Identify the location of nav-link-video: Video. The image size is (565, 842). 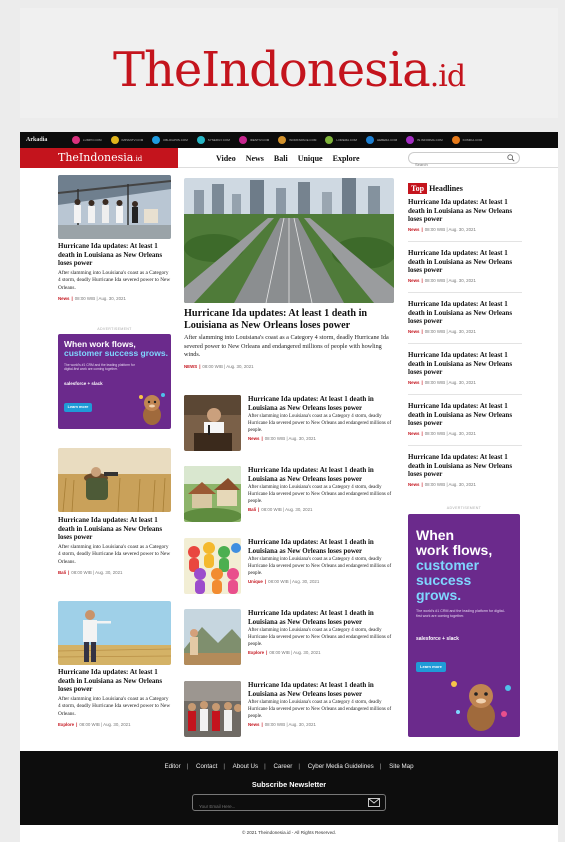
(226, 158).